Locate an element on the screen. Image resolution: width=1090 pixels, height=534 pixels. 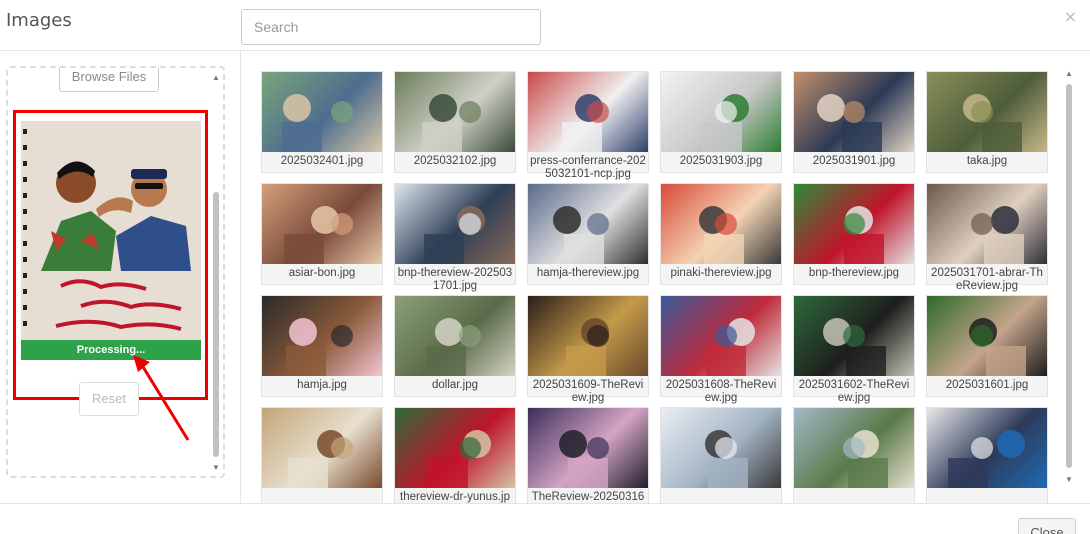
grid-scrollbar: ▲ ▼ is located at coordinates (1069, 280).